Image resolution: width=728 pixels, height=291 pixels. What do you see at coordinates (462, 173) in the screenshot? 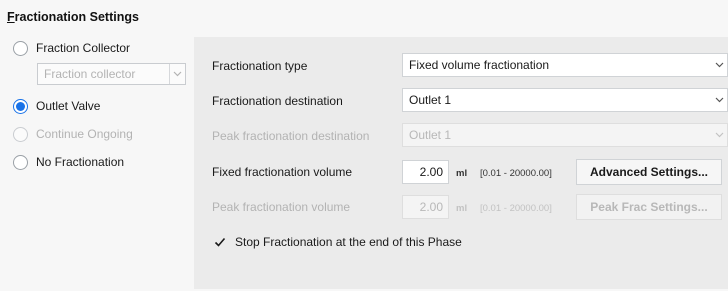
I see `fixed-volume-unit: ml` at bounding box center [462, 173].